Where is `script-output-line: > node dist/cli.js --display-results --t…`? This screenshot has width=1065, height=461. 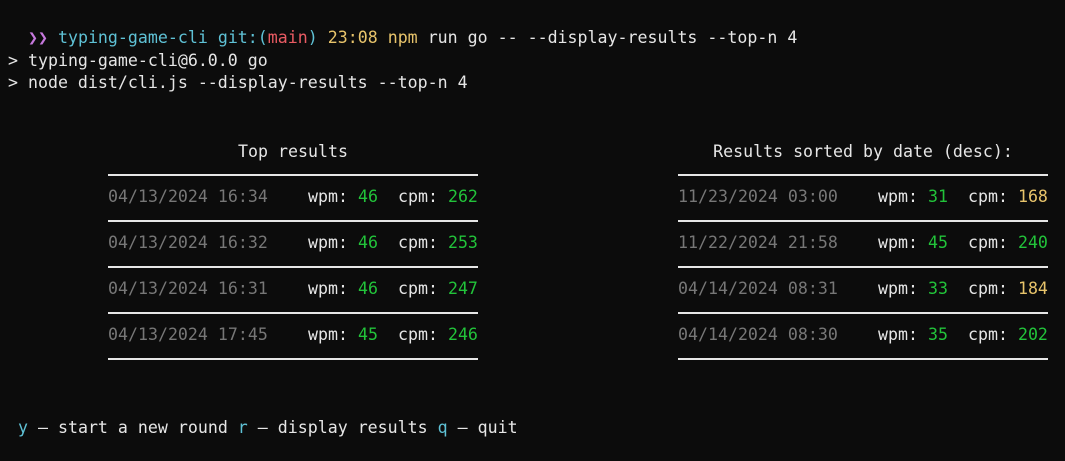
script-output-line: > node dist/cli.js --display-results --t… is located at coordinates (238, 82).